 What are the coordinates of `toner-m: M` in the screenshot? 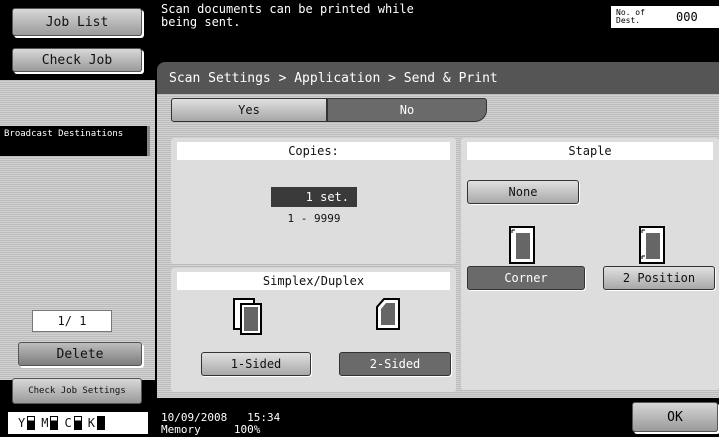 It's located at (50, 423).